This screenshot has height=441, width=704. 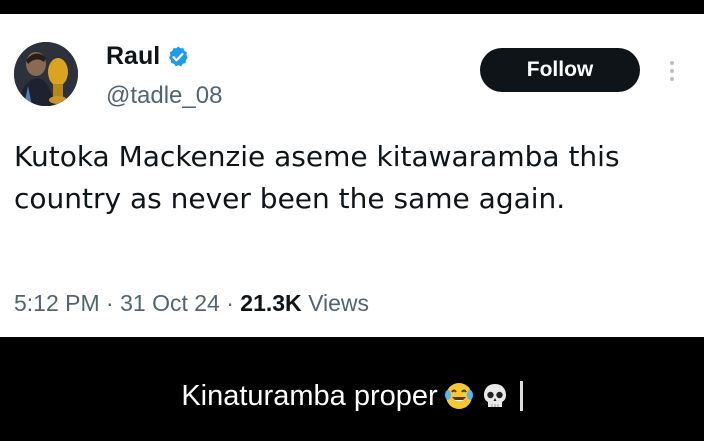 What do you see at coordinates (560, 70) in the screenshot?
I see `follow-button: Follow` at bounding box center [560, 70].